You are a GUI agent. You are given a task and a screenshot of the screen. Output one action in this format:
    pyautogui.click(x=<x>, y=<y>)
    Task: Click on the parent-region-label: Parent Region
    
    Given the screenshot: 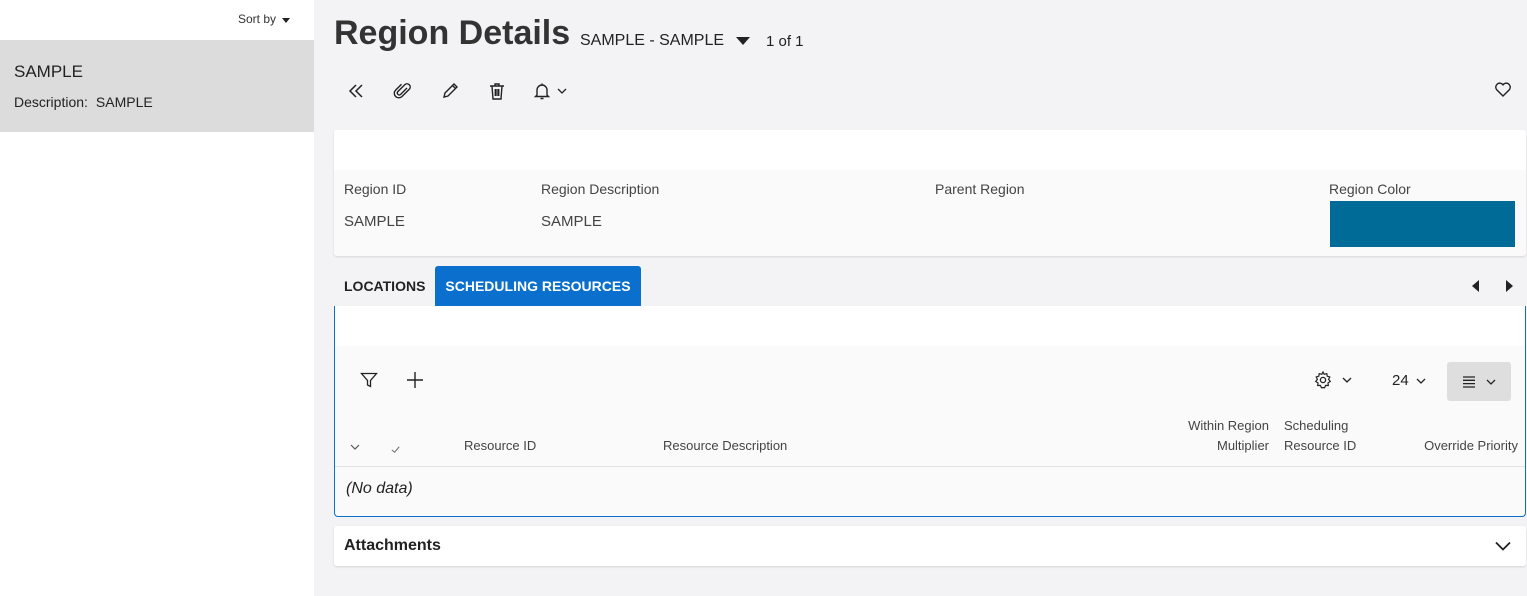 What is the action you would take?
    pyautogui.click(x=980, y=189)
    